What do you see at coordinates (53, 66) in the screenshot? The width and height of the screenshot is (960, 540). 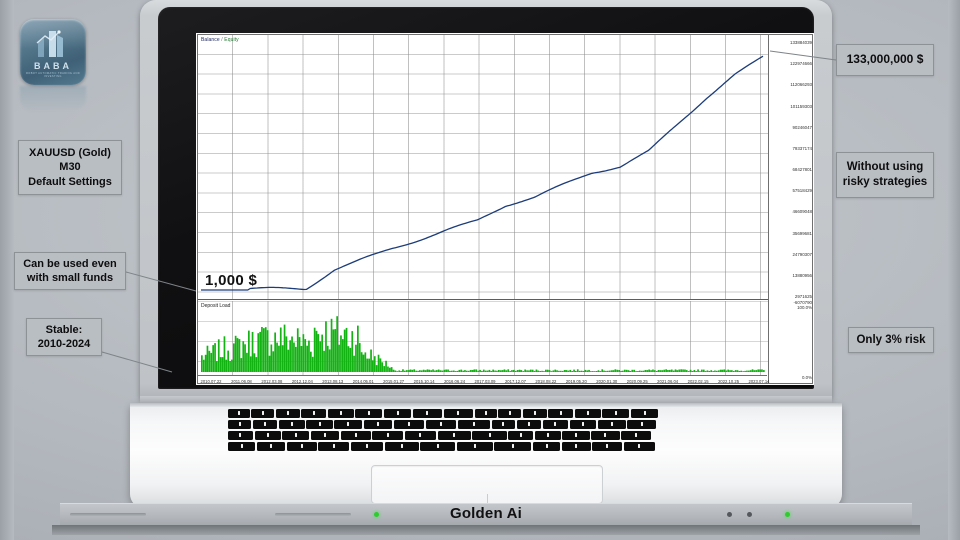 I see `logo-wordmark: BABA` at bounding box center [53, 66].